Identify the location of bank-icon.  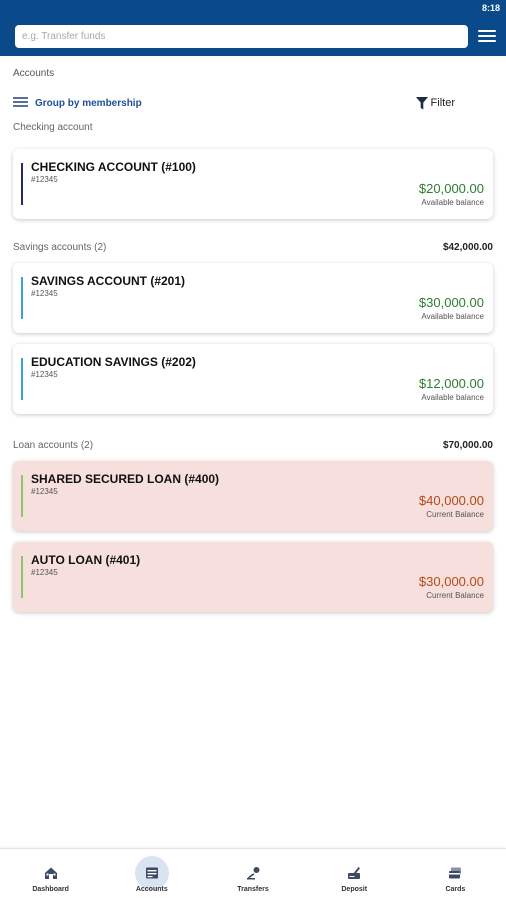
(151, 873).